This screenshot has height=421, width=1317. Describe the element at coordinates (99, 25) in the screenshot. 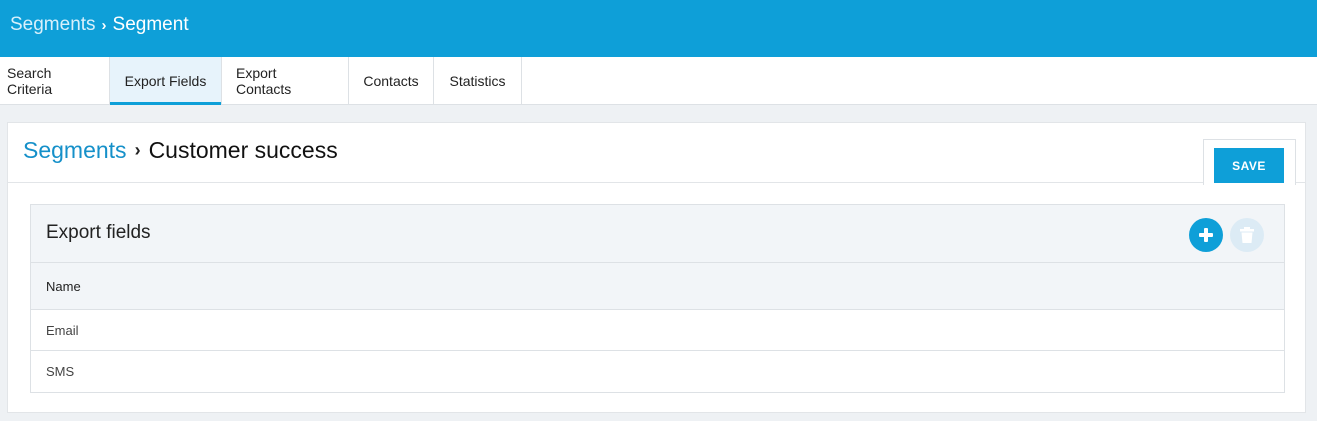

I see `header-breadcrumb: Segments › Segment` at that location.